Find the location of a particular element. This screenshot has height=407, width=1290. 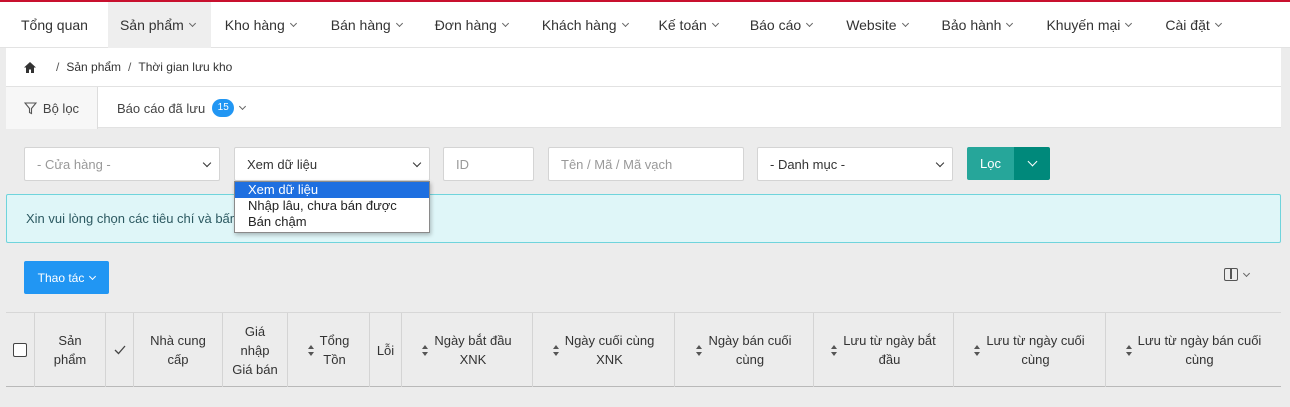

header-defect: Lỗi is located at coordinates (386, 350).